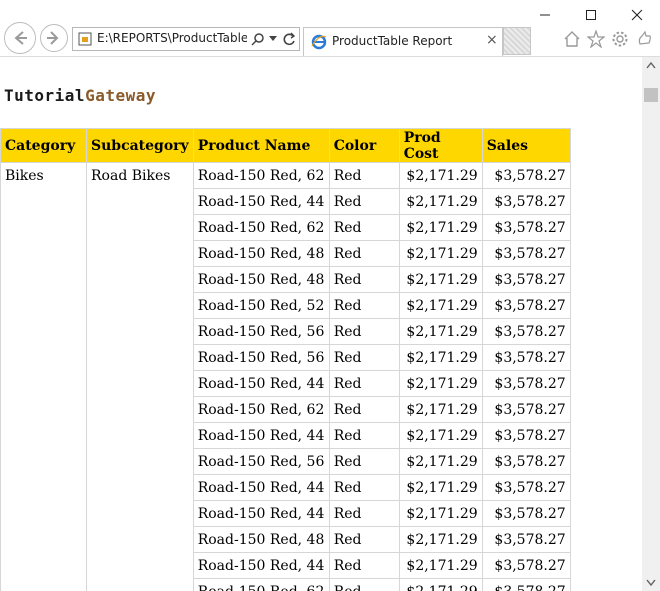  Describe the element at coordinates (517, 41) in the screenshot. I see `new-tab-button` at that location.